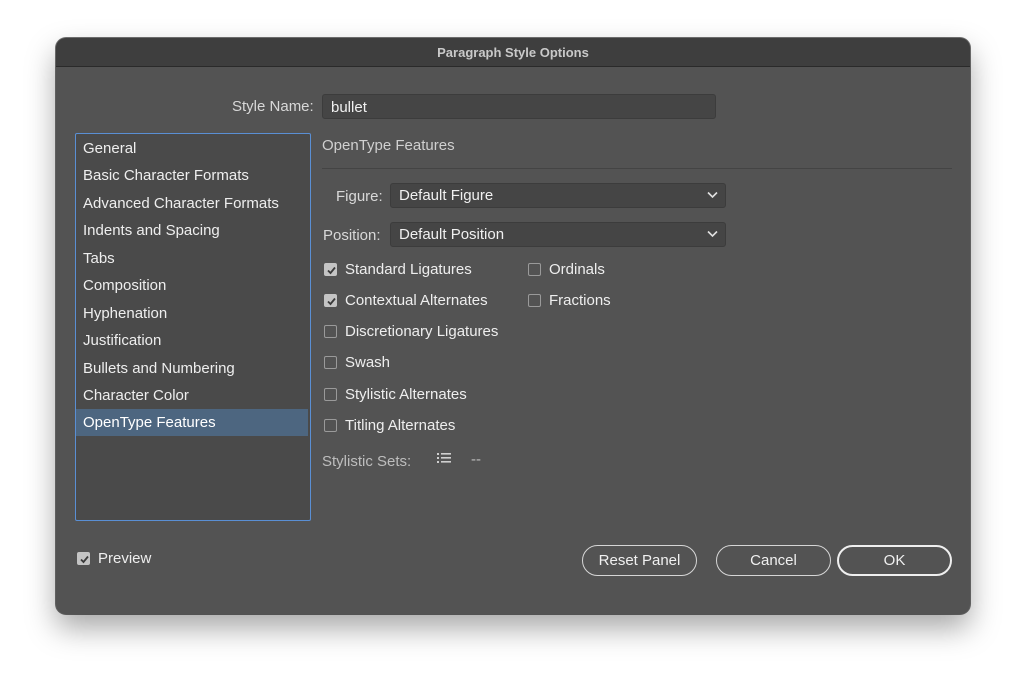 The width and height of the screenshot is (1027, 689). I want to click on sidebar-item-composition: Composition, so click(192, 285).